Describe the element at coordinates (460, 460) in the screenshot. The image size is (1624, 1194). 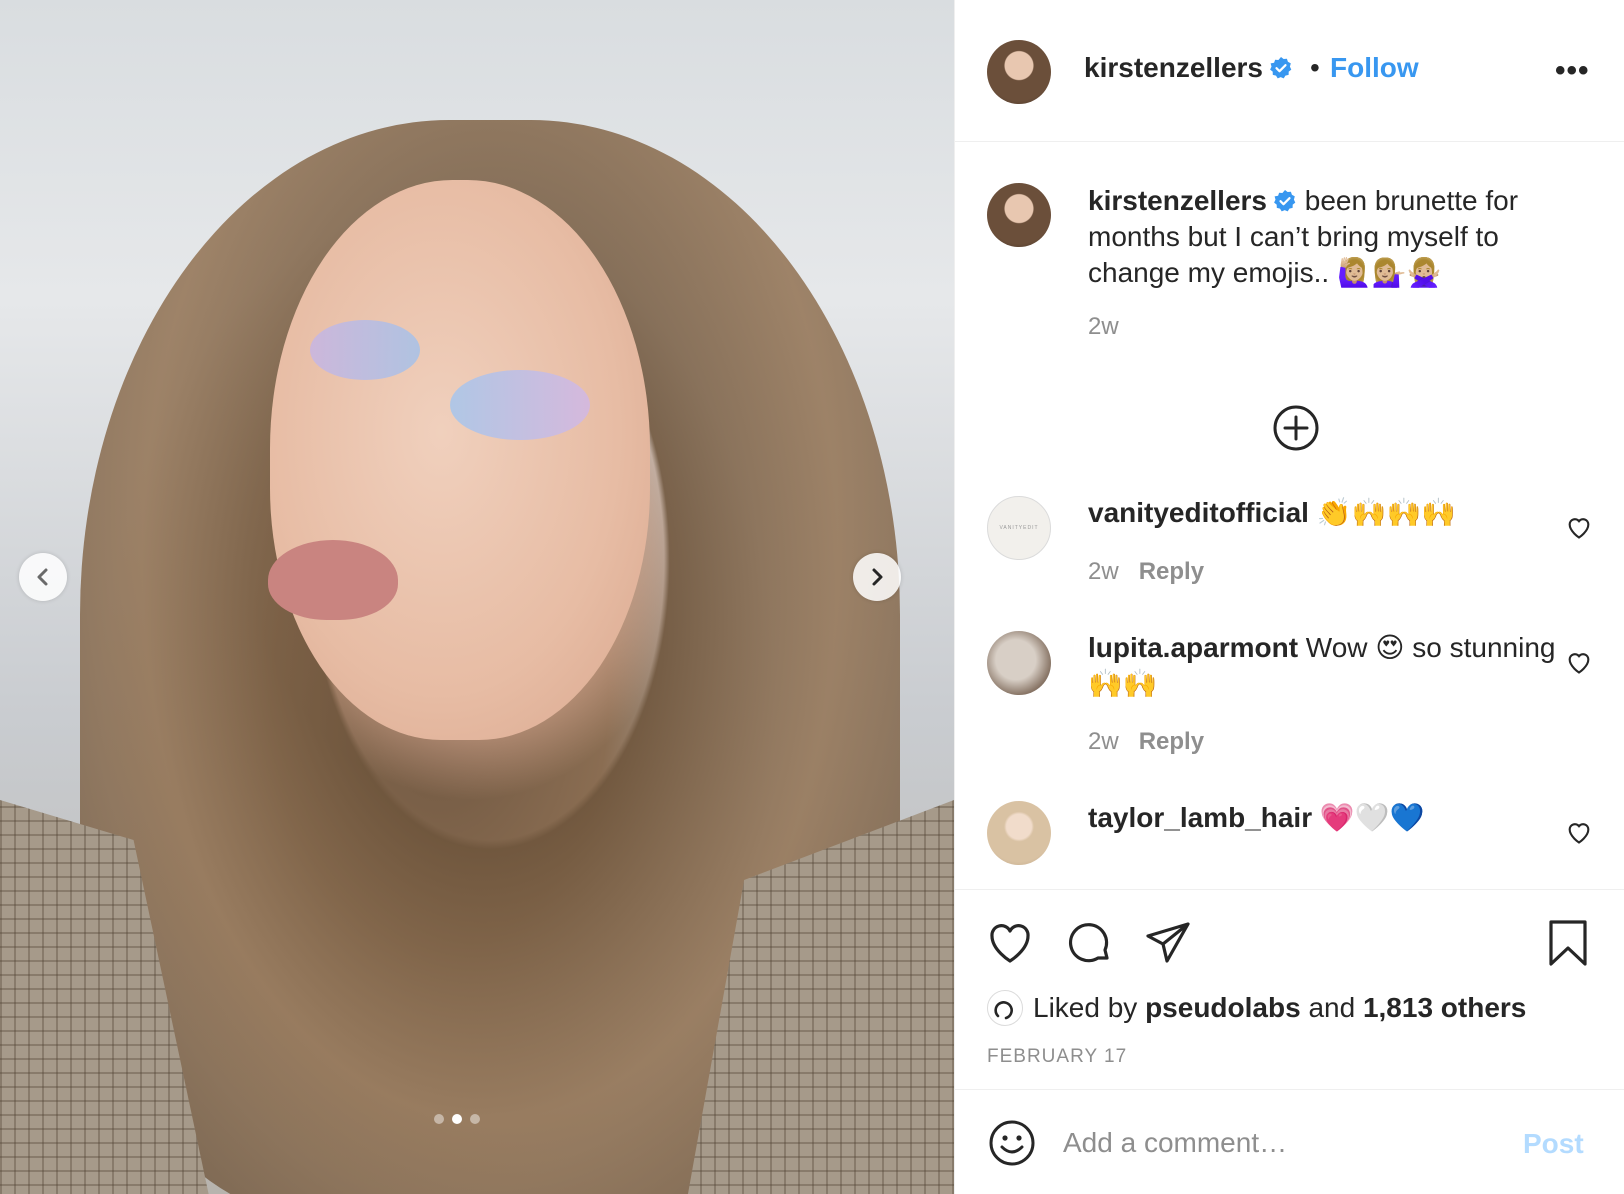
I see `photo-face` at that location.